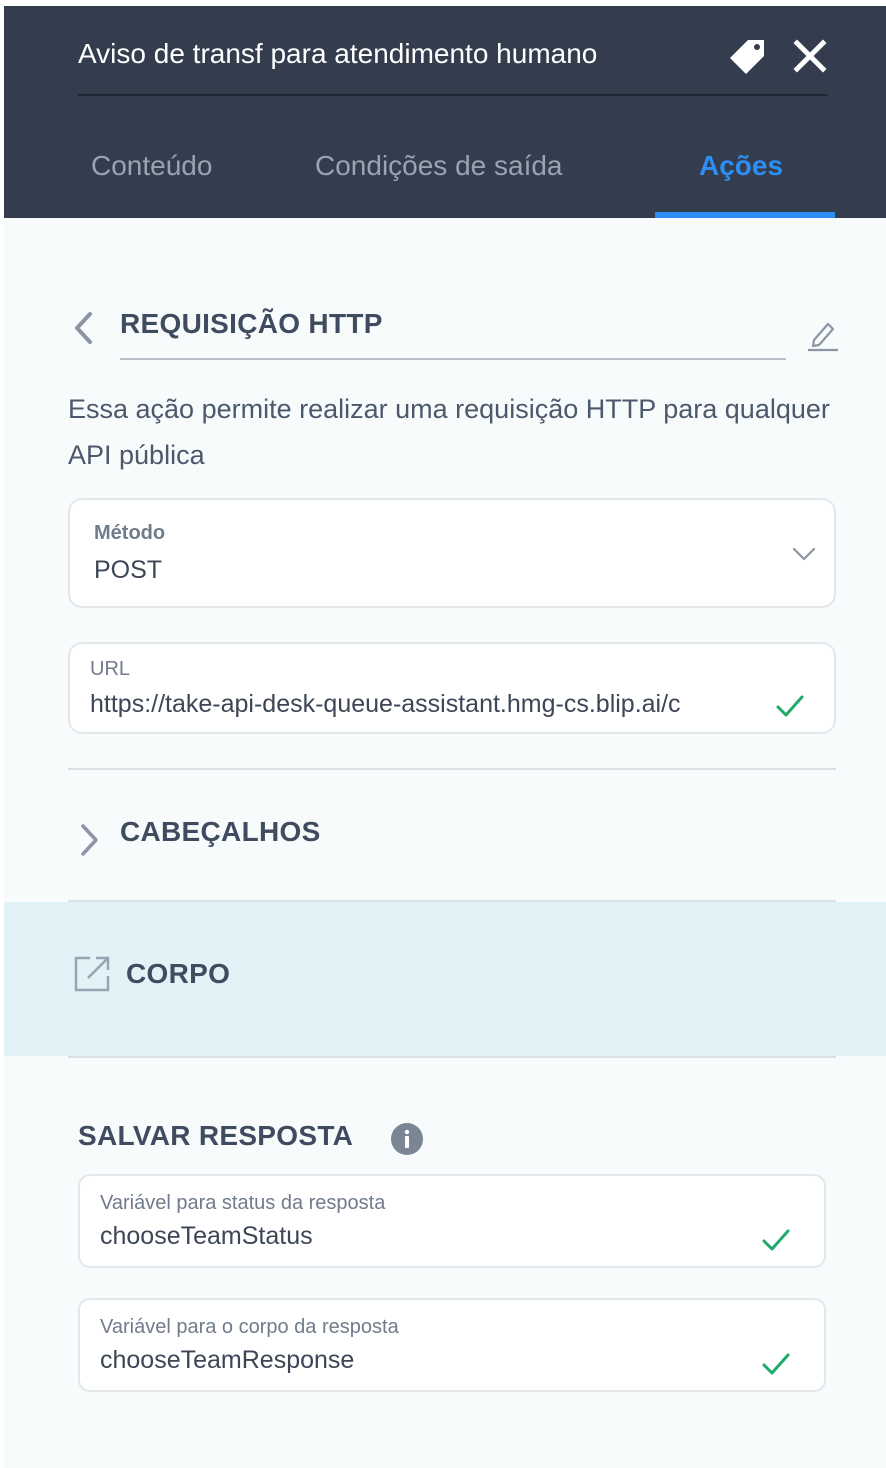  Describe the element at coordinates (92, 974) in the screenshot. I see `external-link-icon` at that location.